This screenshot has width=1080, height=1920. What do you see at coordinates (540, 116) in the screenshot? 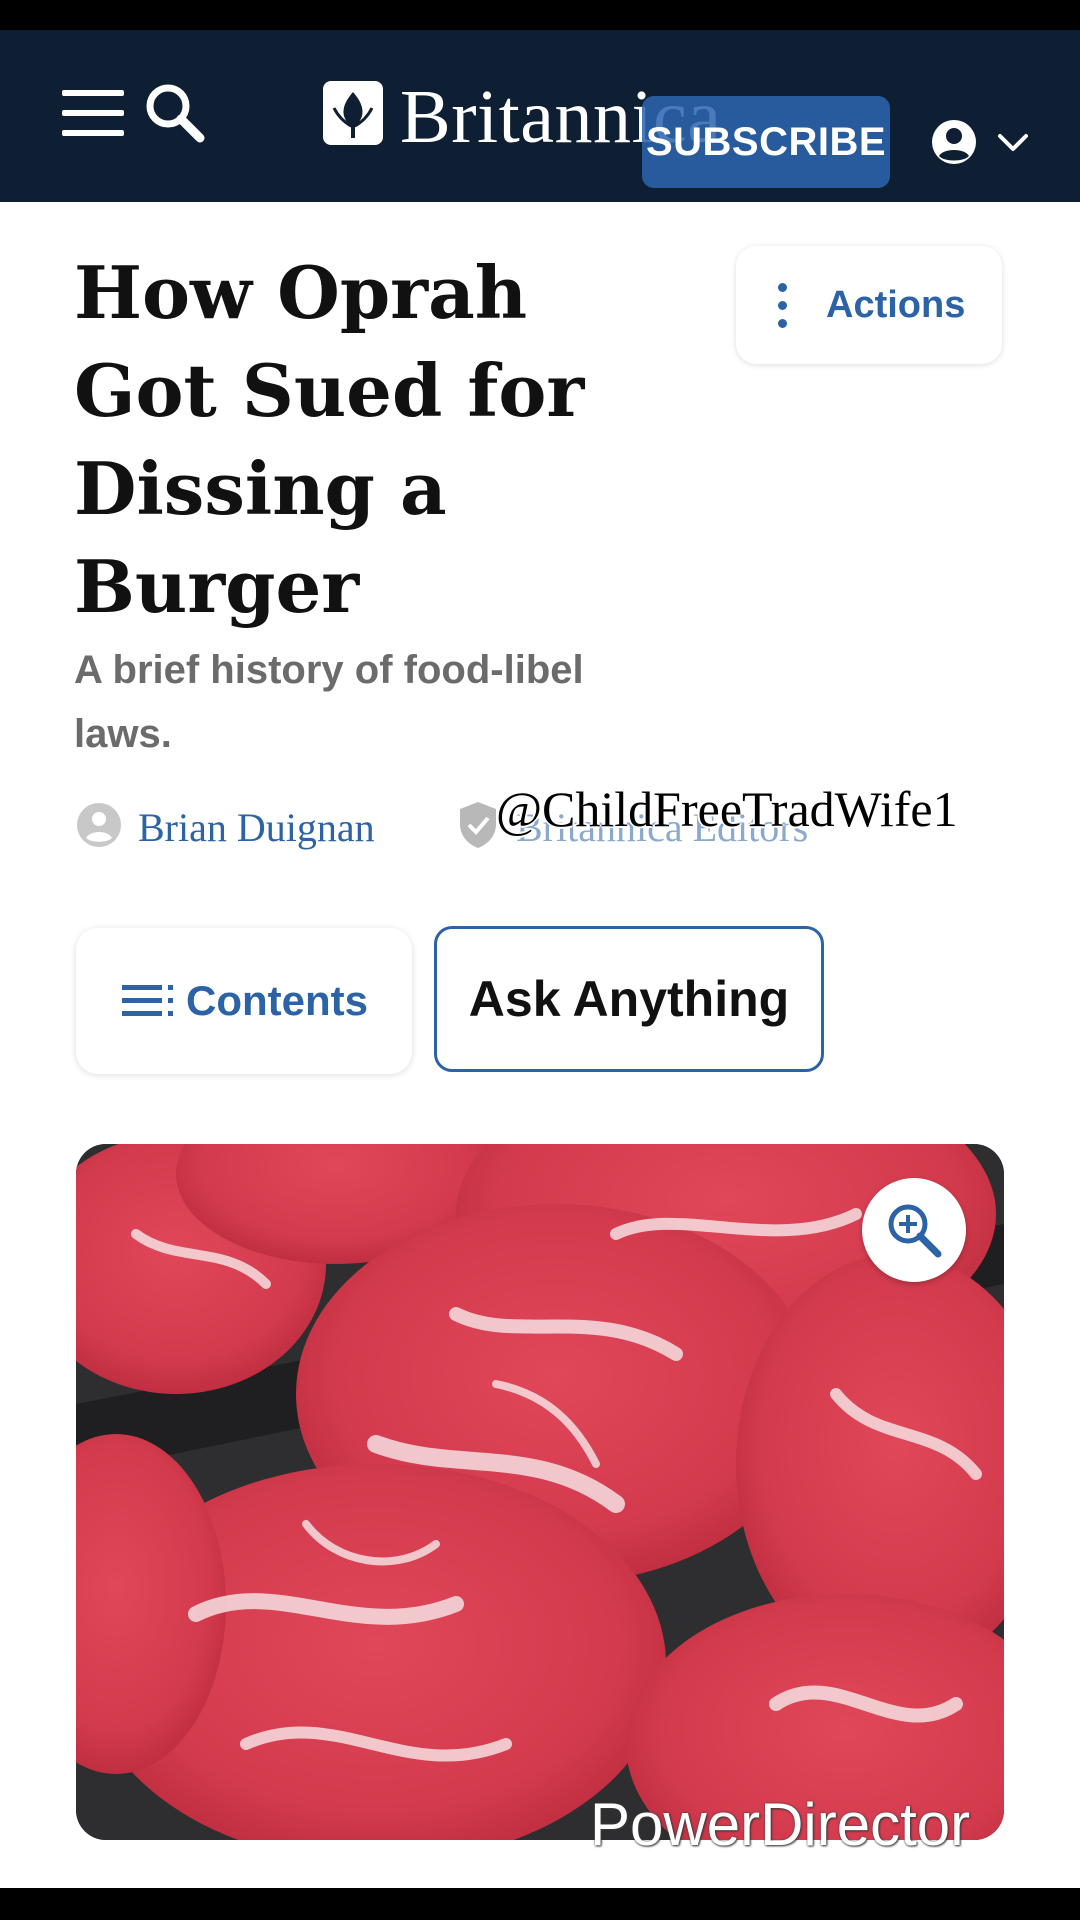
I see `top-navigation-bar: Britannica SUBSCRIBE` at bounding box center [540, 116].